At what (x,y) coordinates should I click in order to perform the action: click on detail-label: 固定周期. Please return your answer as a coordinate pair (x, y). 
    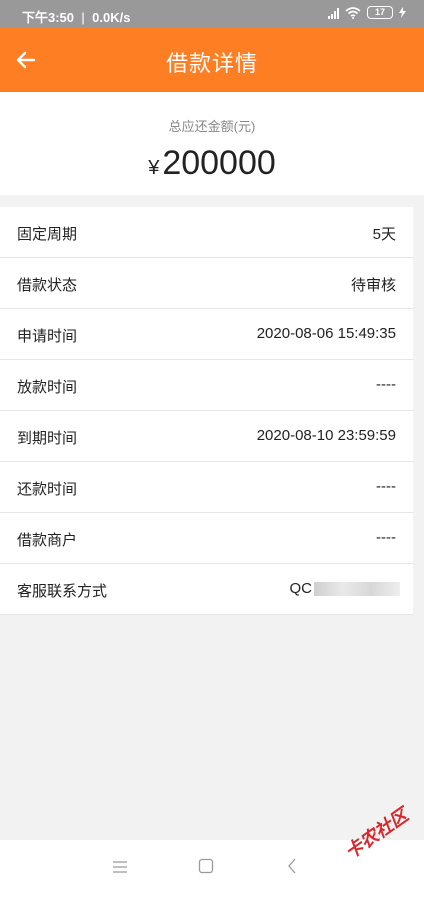
    Looking at the image, I should click on (47, 234).